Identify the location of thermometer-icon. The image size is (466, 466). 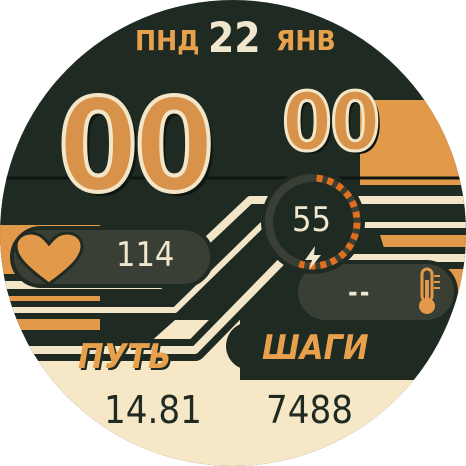
(429, 290).